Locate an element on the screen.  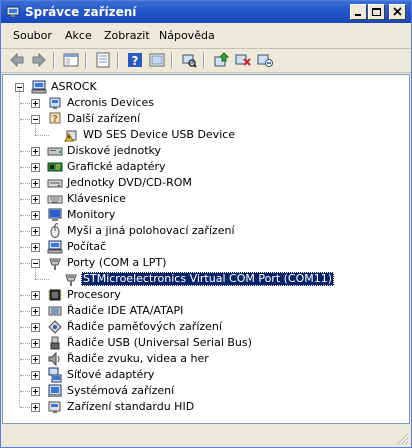
monitor-icon is located at coordinates (55, 214).